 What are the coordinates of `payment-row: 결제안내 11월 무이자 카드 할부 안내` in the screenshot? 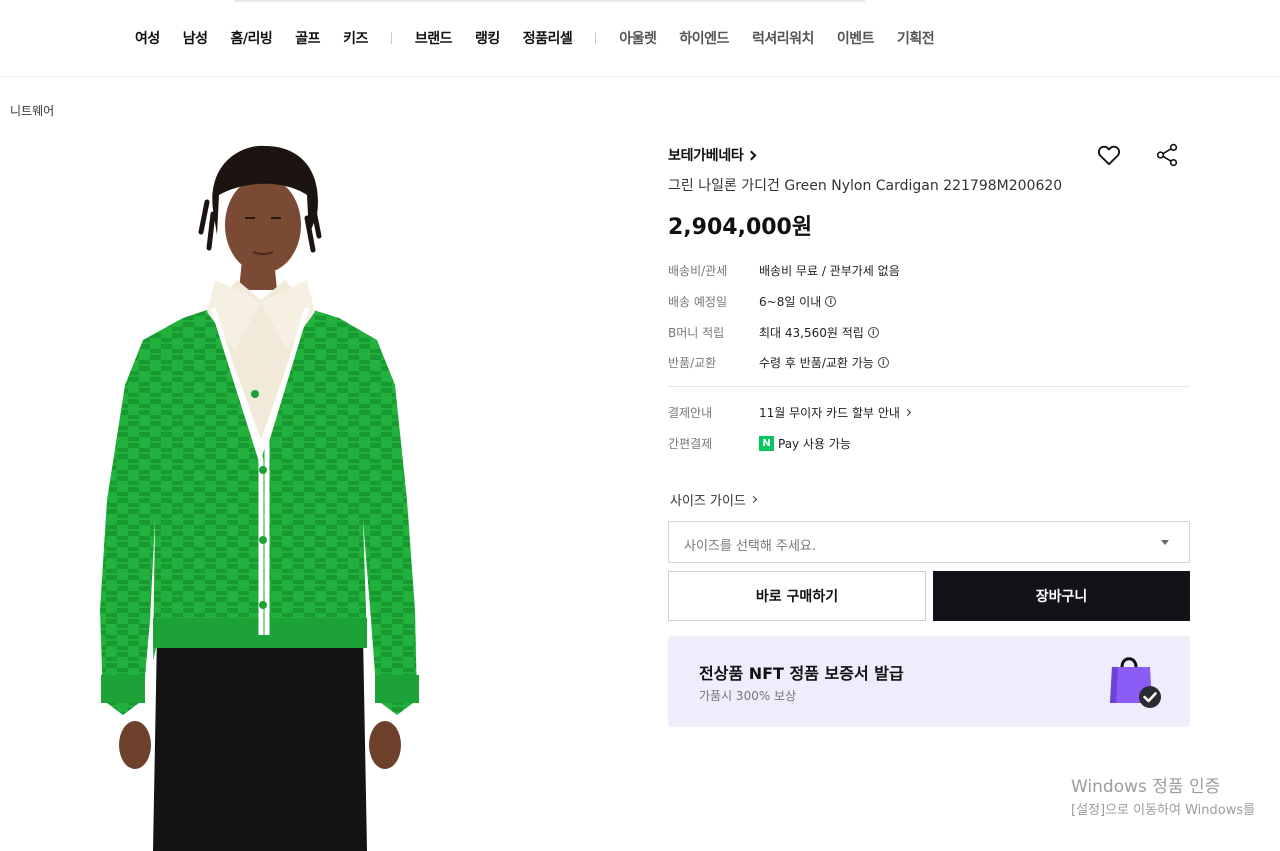 It's located at (789, 412).